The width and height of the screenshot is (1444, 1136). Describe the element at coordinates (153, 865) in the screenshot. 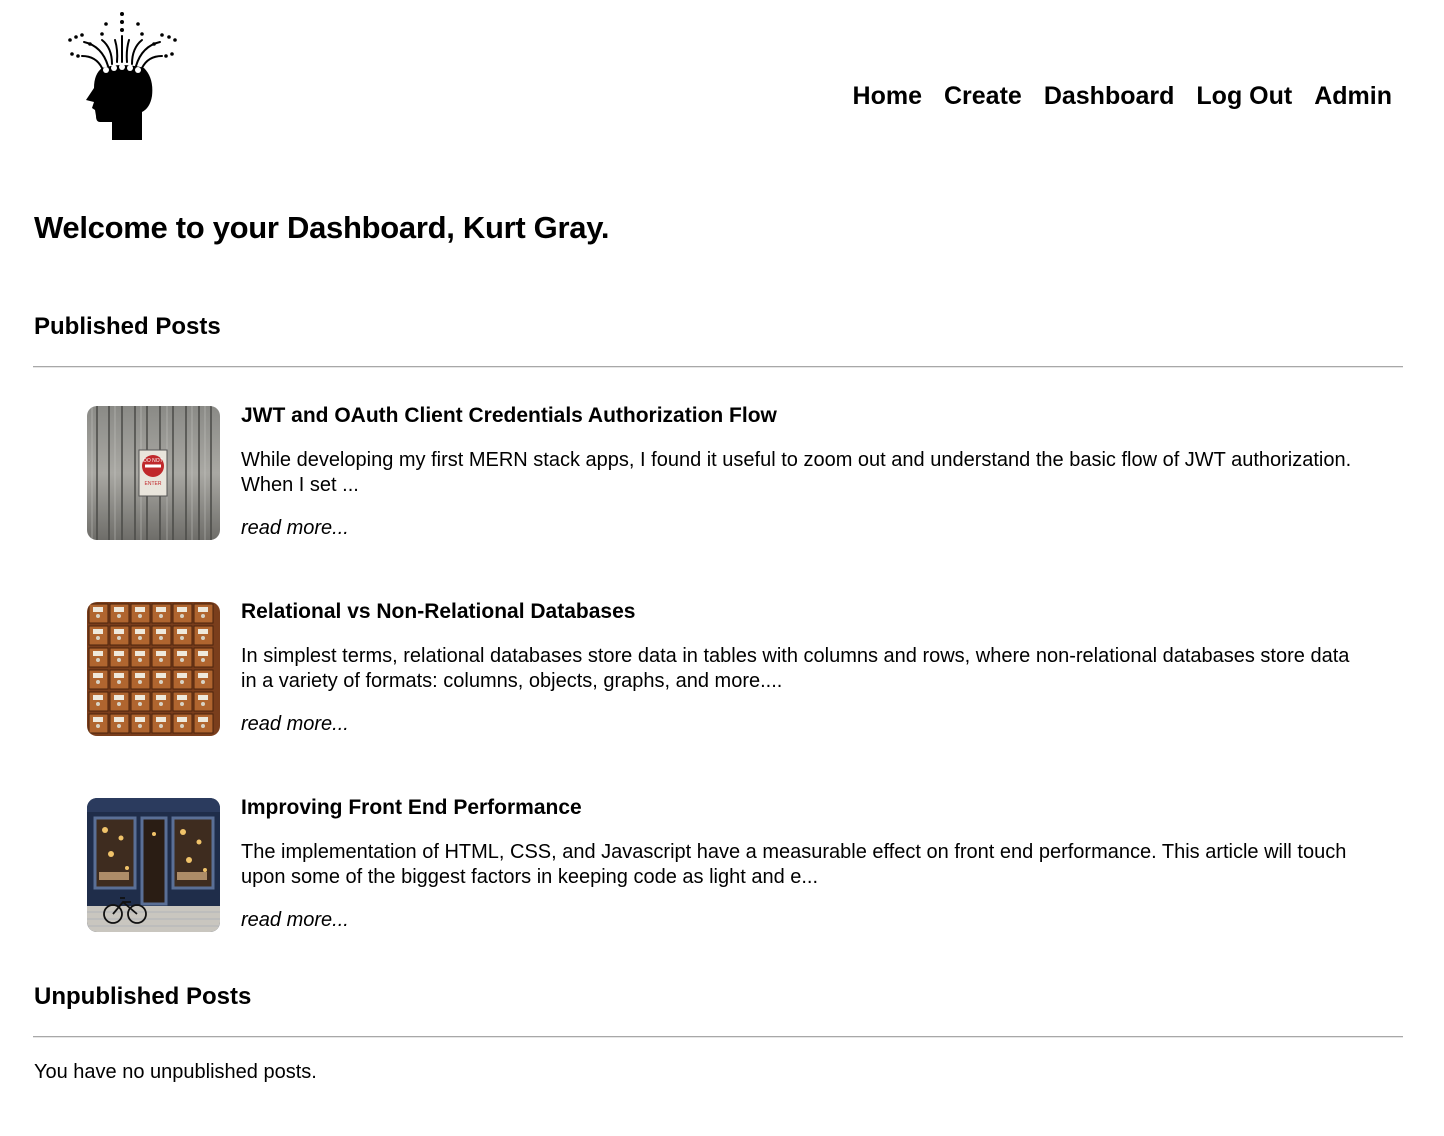

I see `storefront-bicycle-thumbnail` at that location.